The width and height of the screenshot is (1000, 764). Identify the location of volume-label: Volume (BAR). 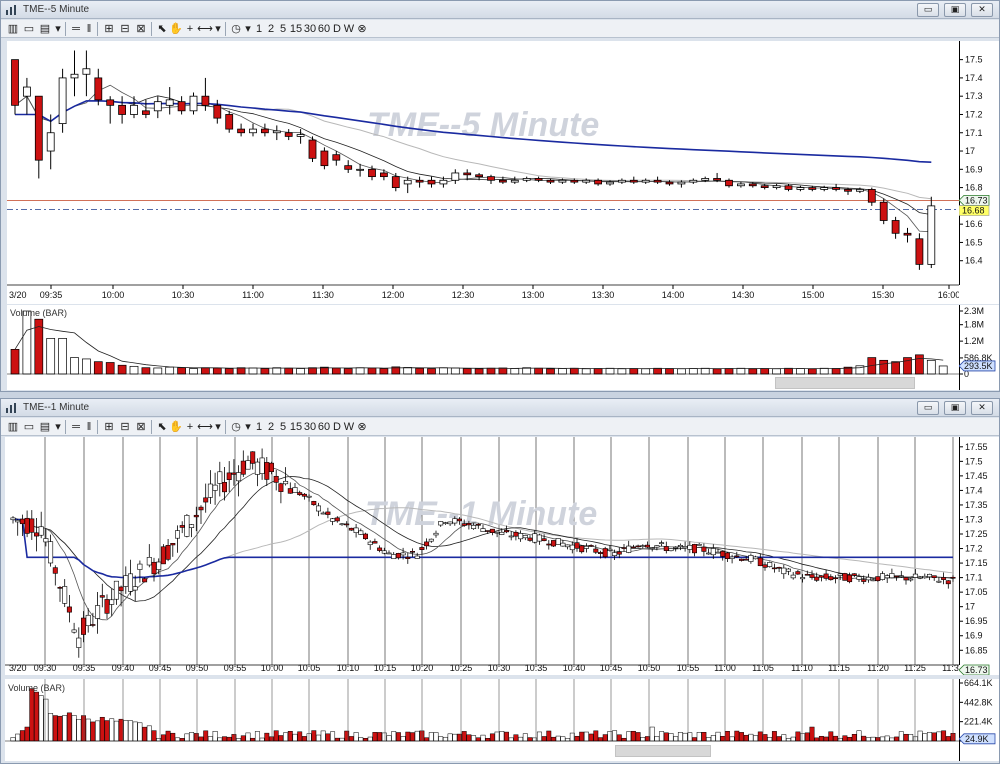
(39, 313).